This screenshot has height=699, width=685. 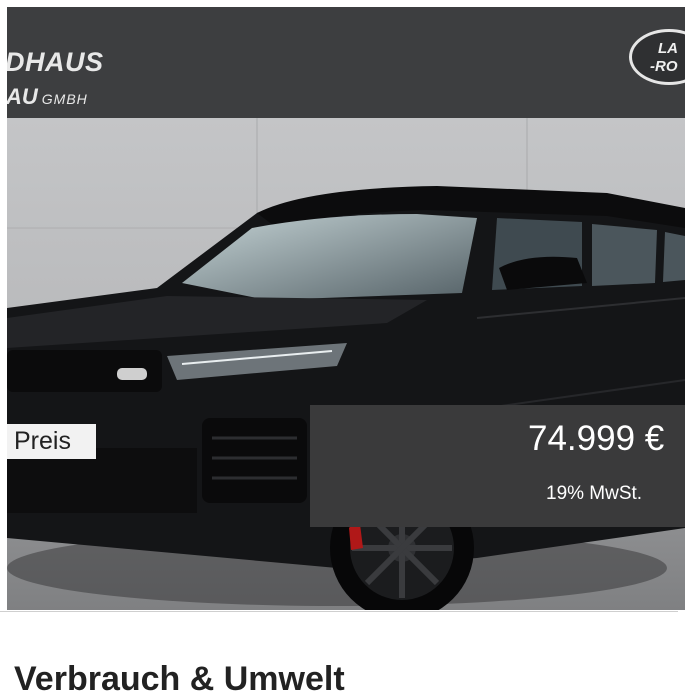 What do you see at coordinates (596, 438) in the screenshot?
I see `price-value: 74.999 €` at bounding box center [596, 438].